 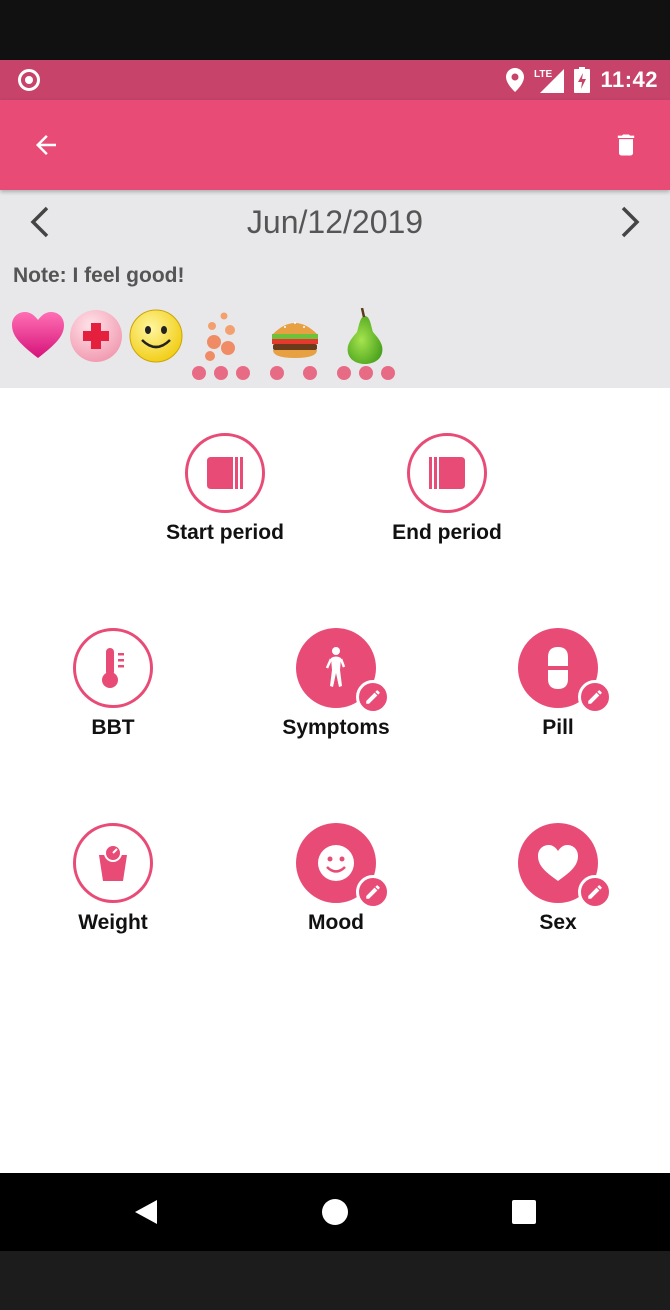 I want to click on scale-icon, so click(x=113, y=862).